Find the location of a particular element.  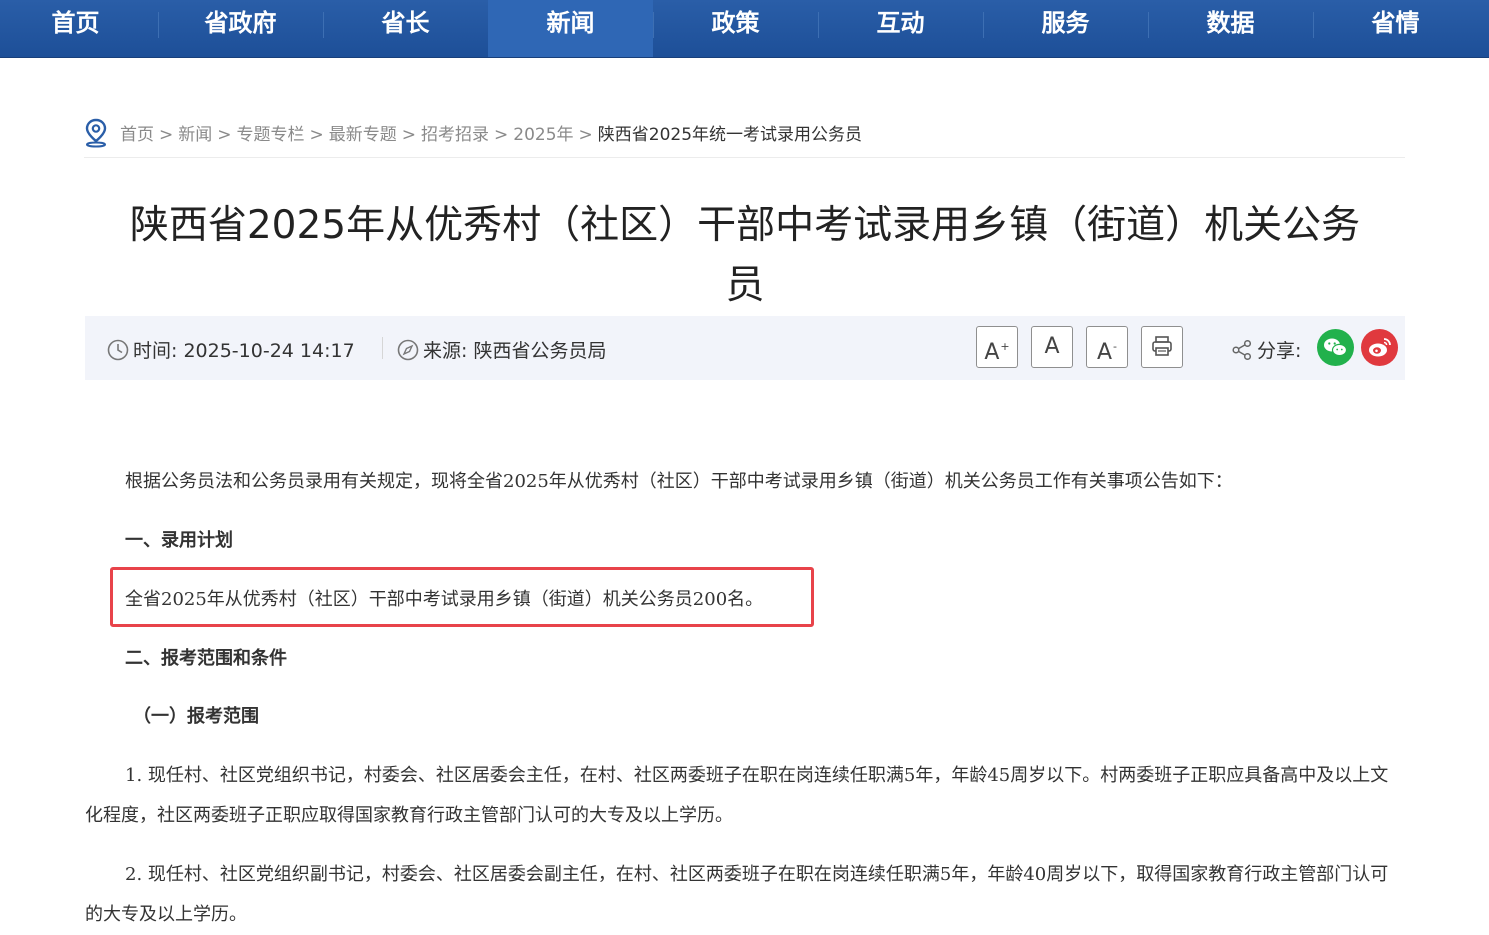

share-area: 分享: is located at coordinates (1266, 349).